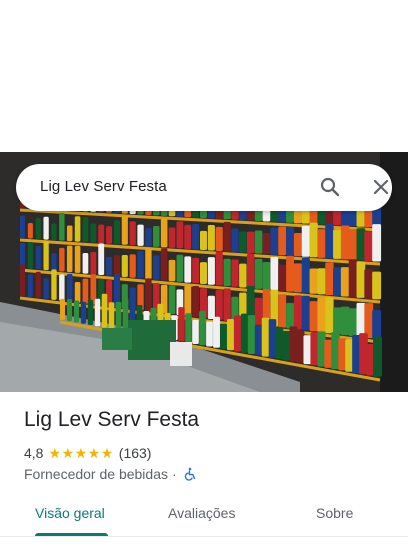 Image resolution: width=408 pixels, height=544 pixels. Describe the element at coordinates (334, 513) in the screenshot. I see `tab-about: Sobre` at that location.